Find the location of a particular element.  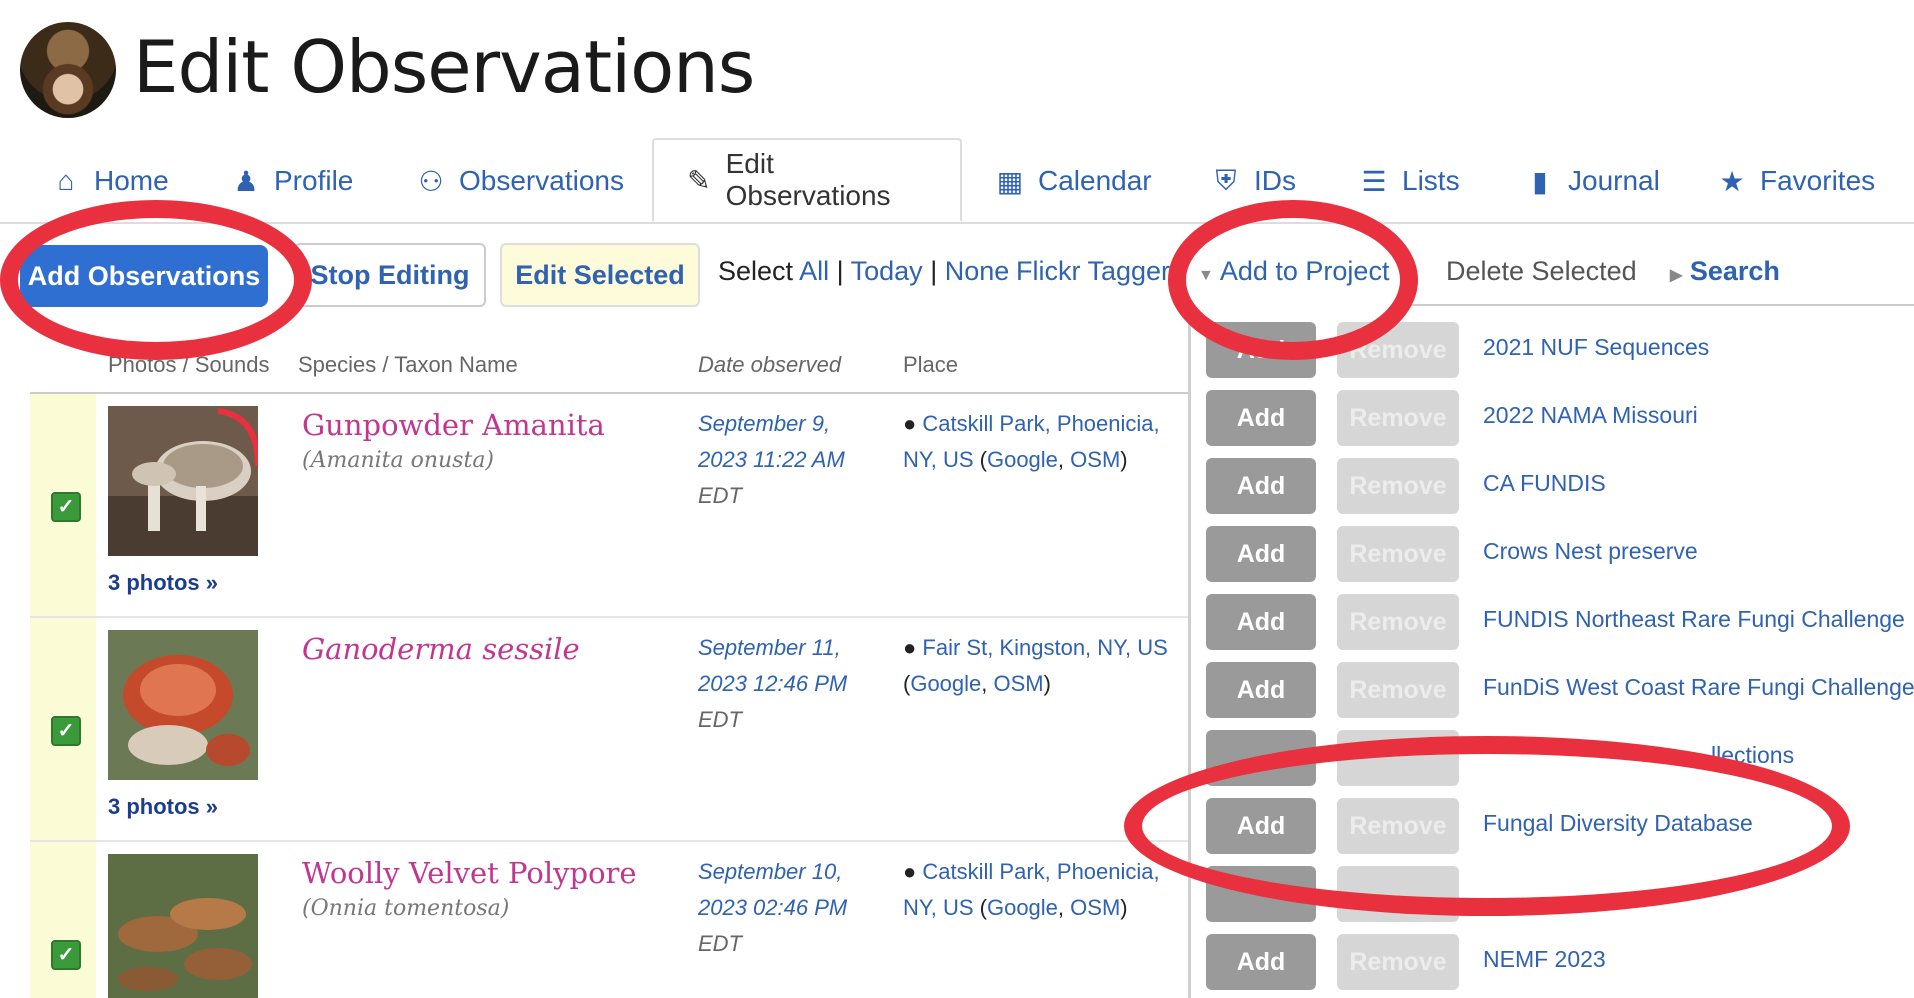

delete-selected-link: Delete Selected is located at coordinates (1541, 271).